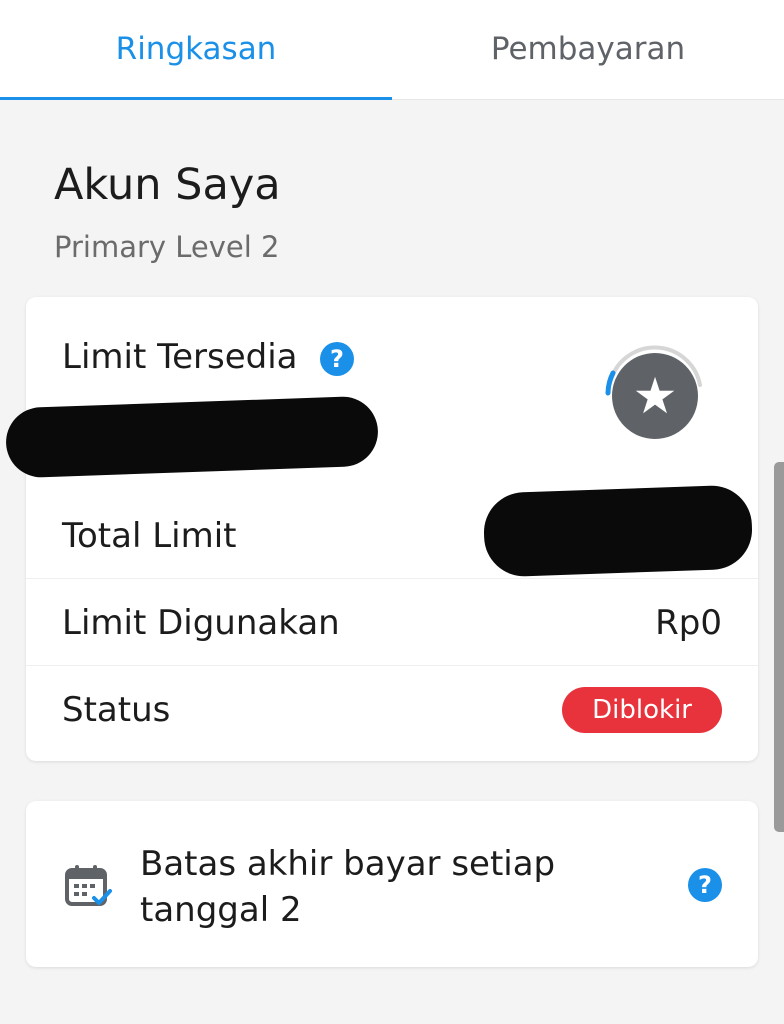  I want to click on used-limit-value: Rp0, so click(688, 622).